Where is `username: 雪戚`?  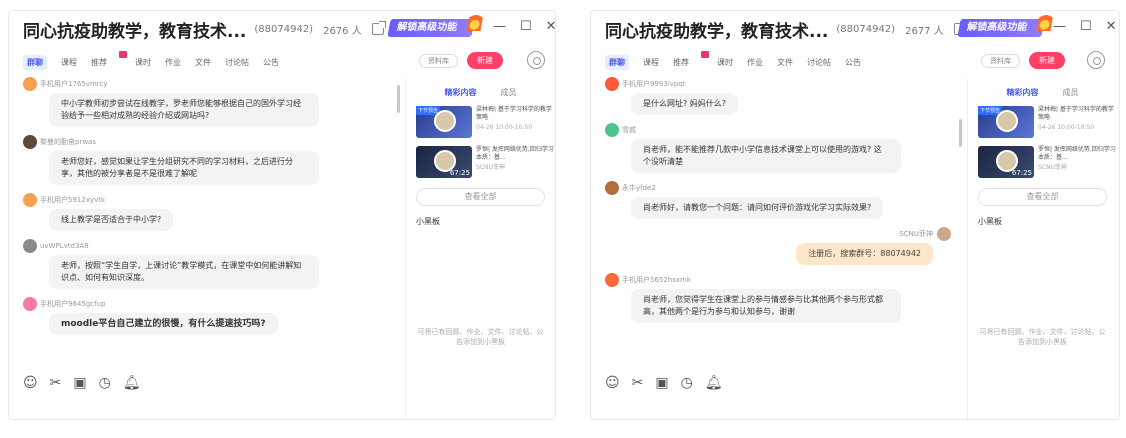 username: 雪戚 is located at coordinates (629, 130).